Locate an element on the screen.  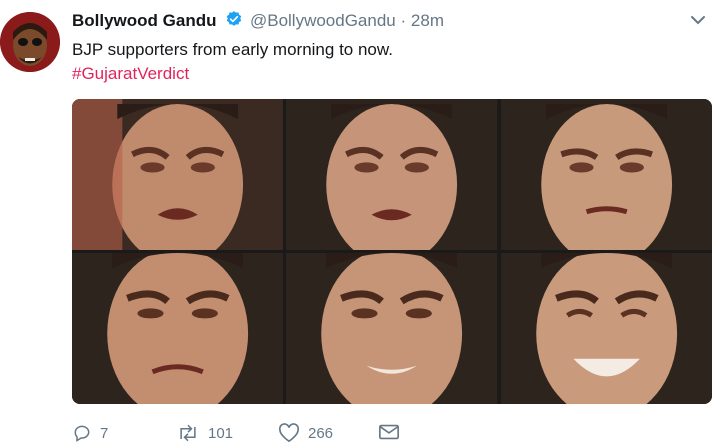
hashtag-link: #GujaratVerdict is located at coordinates (232, 74).